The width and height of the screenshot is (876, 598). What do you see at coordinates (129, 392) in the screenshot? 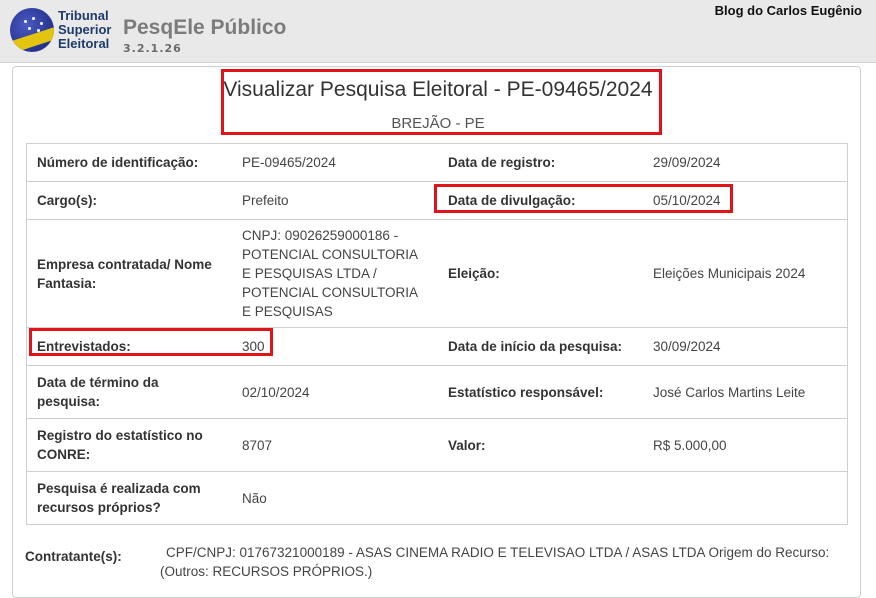
I see `field-label: Data de término da pesquisa:` at bounding box center [129, 392].